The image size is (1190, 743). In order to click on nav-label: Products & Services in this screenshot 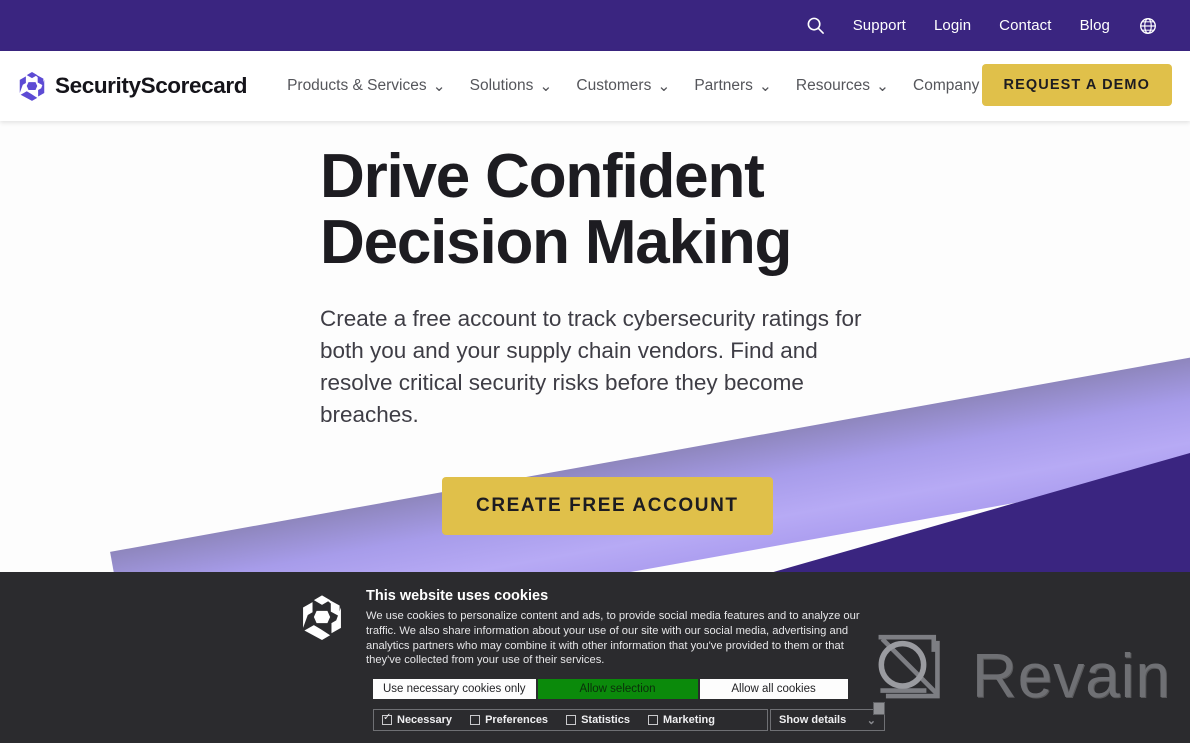, I will do `click(357, 85)`.